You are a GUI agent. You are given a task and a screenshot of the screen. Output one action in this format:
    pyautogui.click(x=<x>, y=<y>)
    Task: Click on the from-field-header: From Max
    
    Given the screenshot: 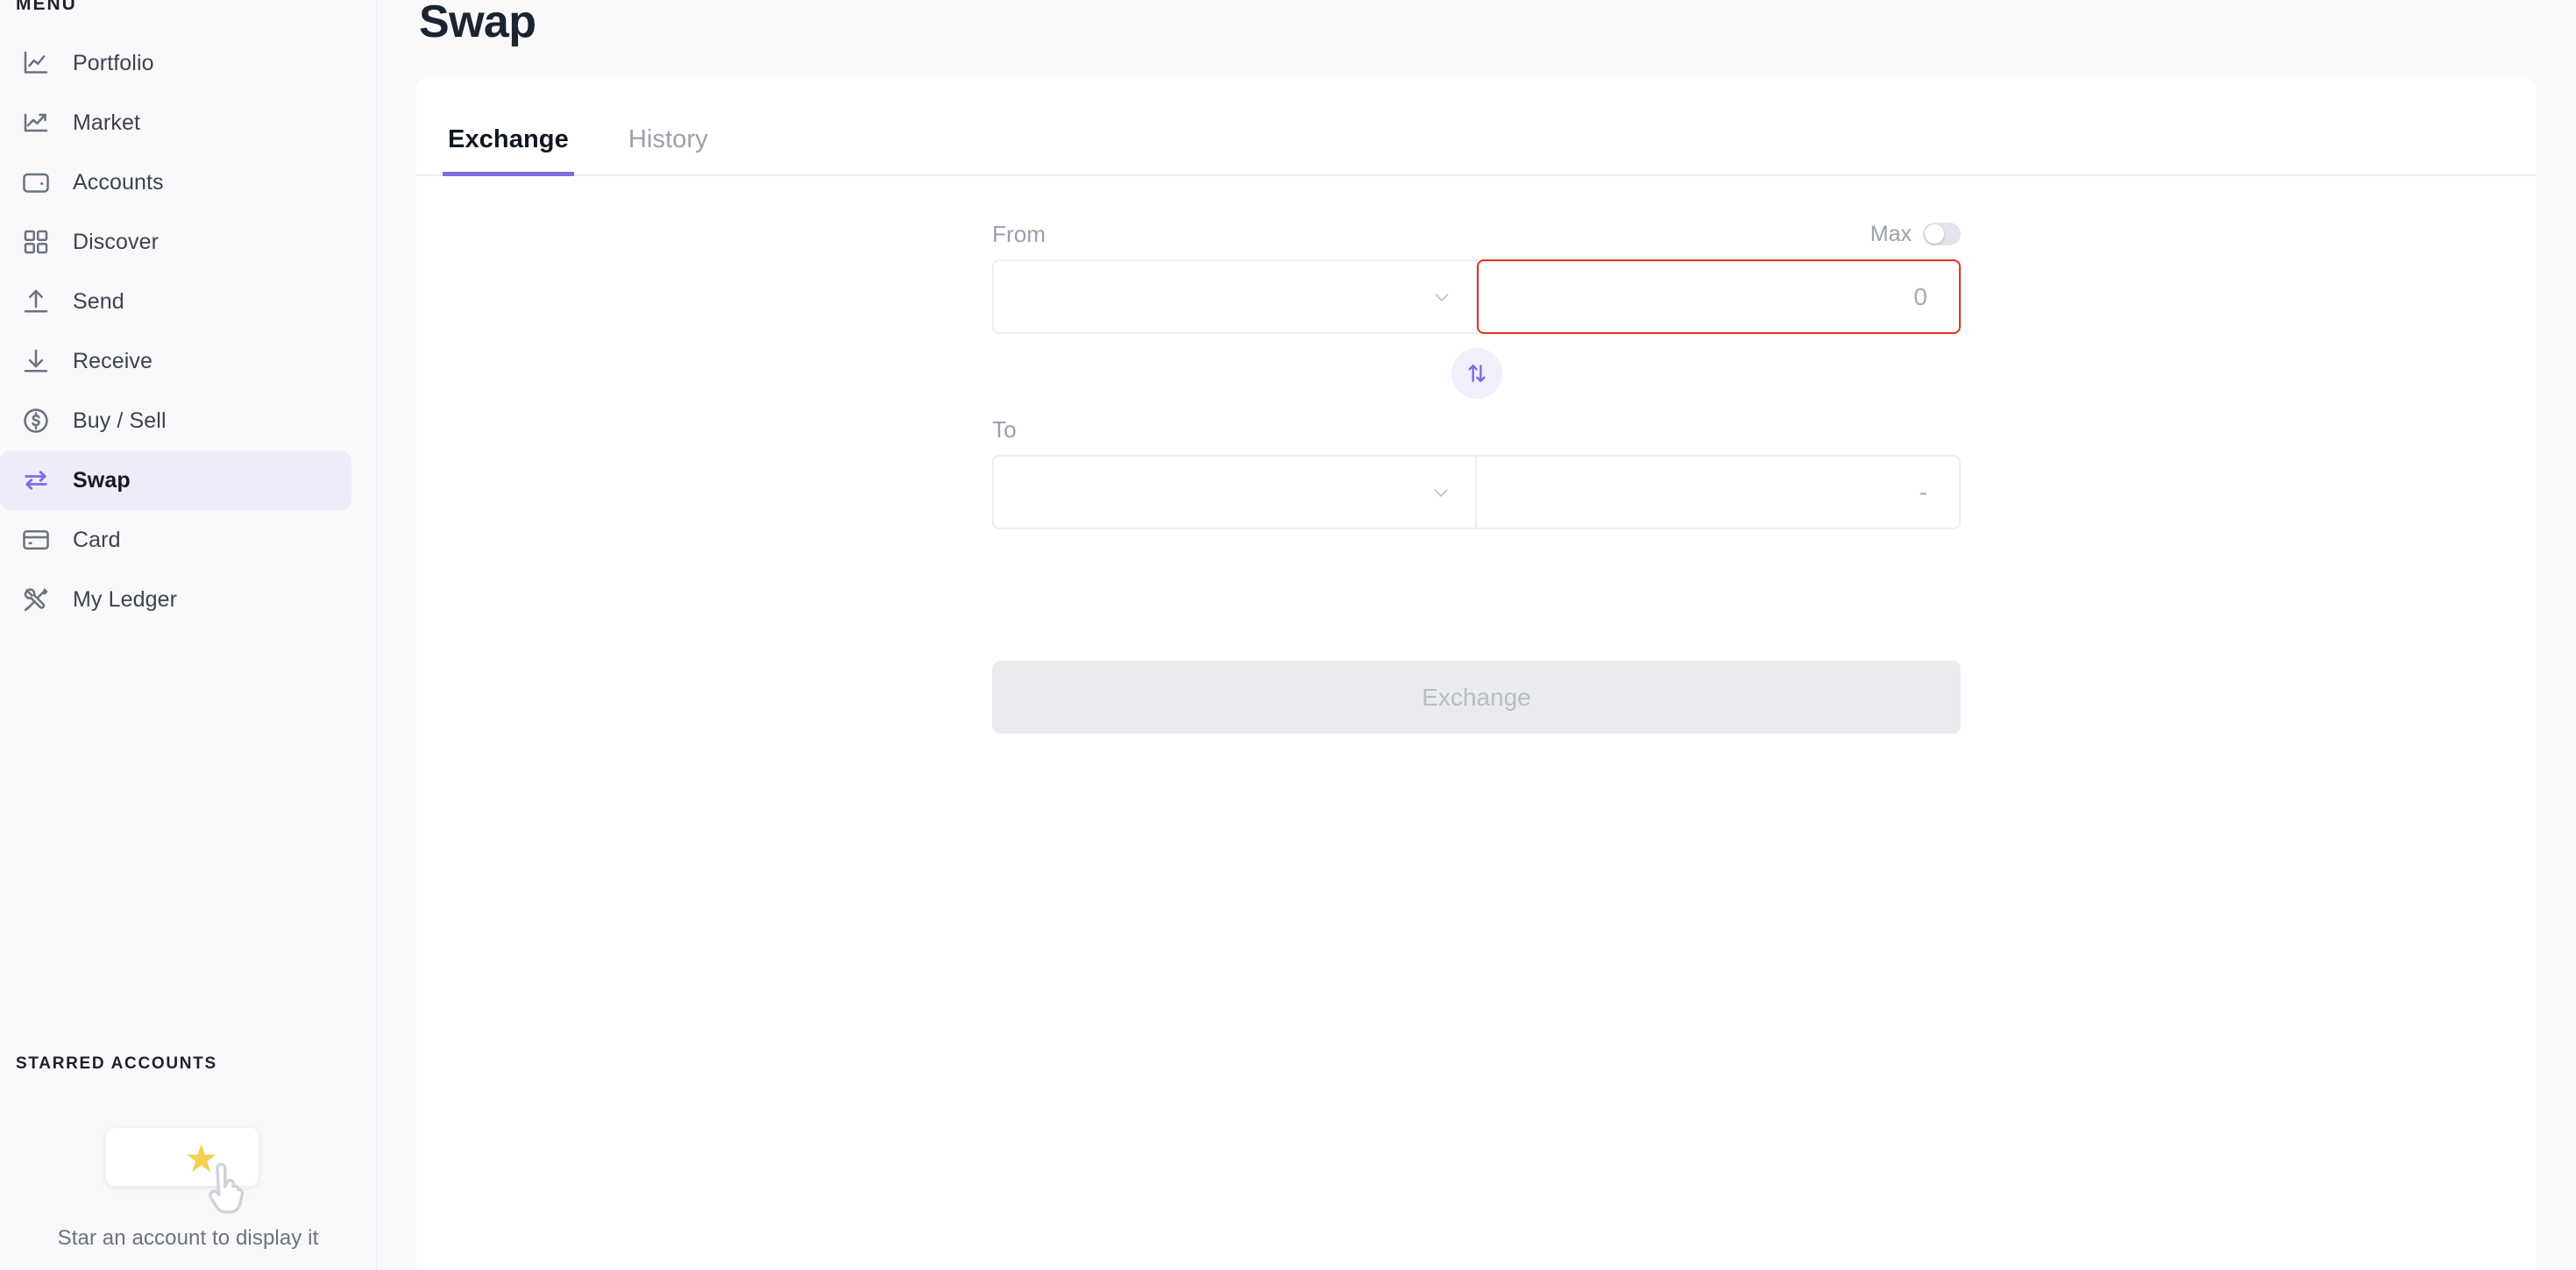 What is the action you would take?
    pyautogui.click(x=1476, y=234)
    